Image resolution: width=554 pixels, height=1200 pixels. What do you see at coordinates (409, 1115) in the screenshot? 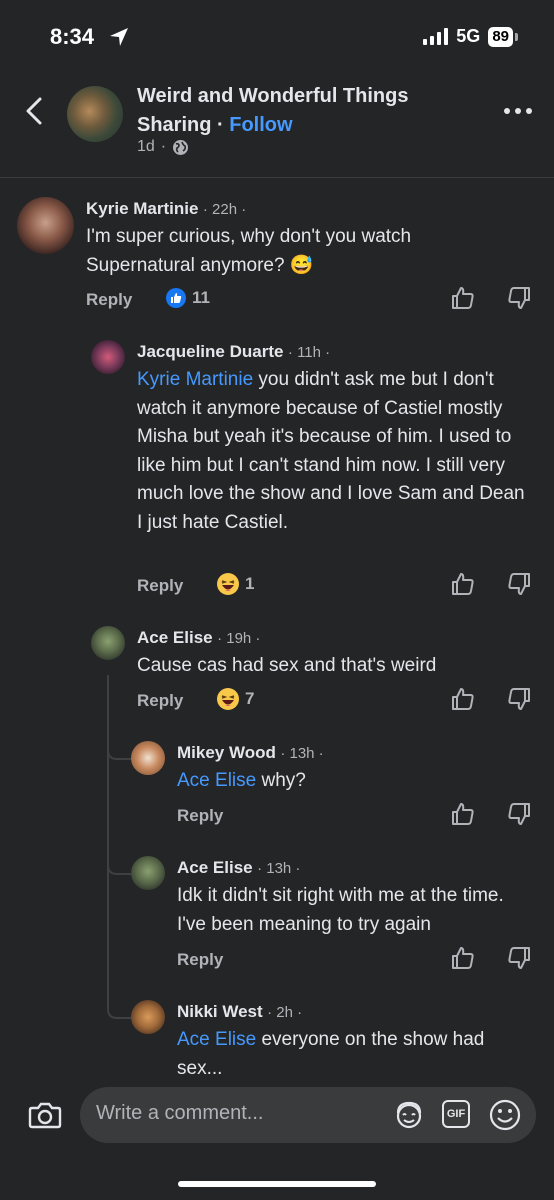
I see `avatar-sticker-icon` at bounding box center [409, 1115].